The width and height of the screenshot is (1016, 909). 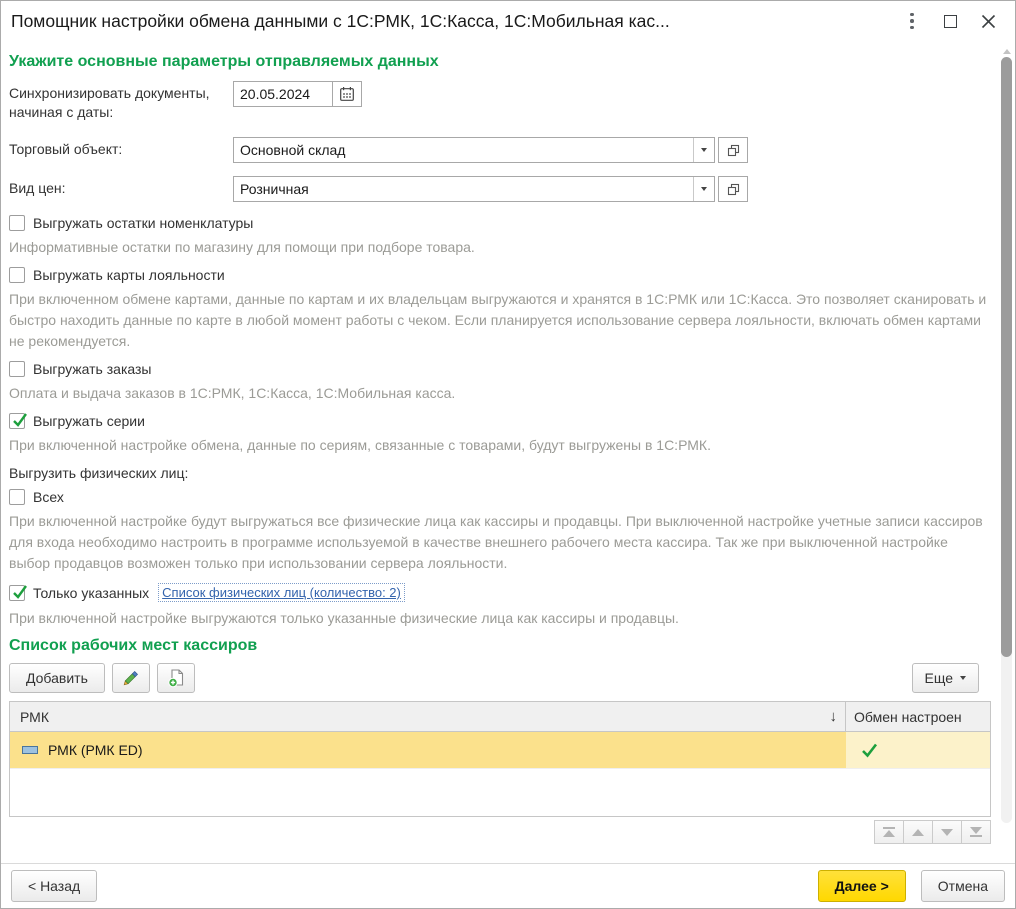 What do you see at coordinates (89, 421) in the screenshot?
I see `checkbox-label: Выгружать серии` at bounding box center [89, 421].